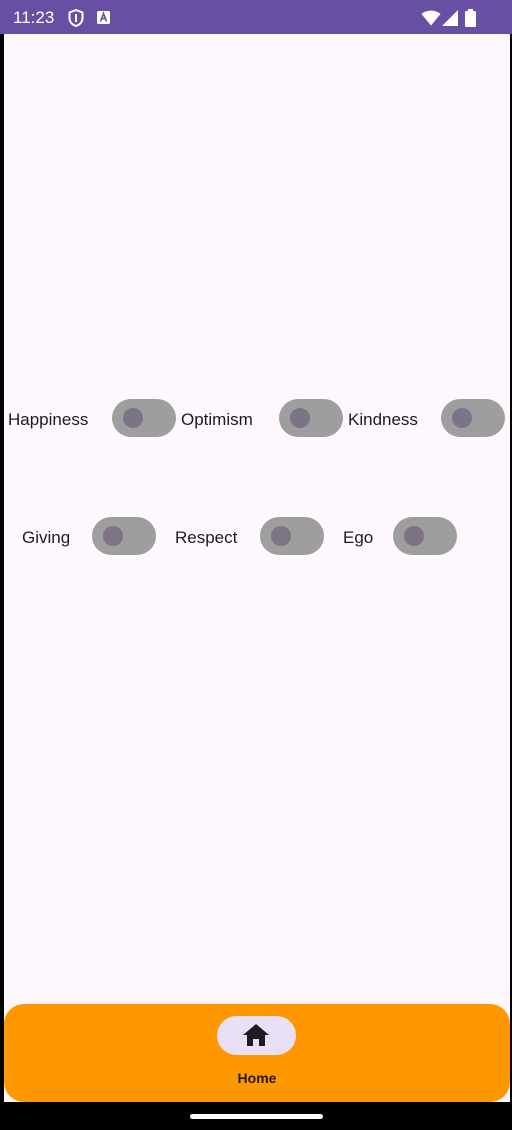 The height and width of the screenshot is (1130, 512). I want to click on wifi-icon, so click(431, 20).